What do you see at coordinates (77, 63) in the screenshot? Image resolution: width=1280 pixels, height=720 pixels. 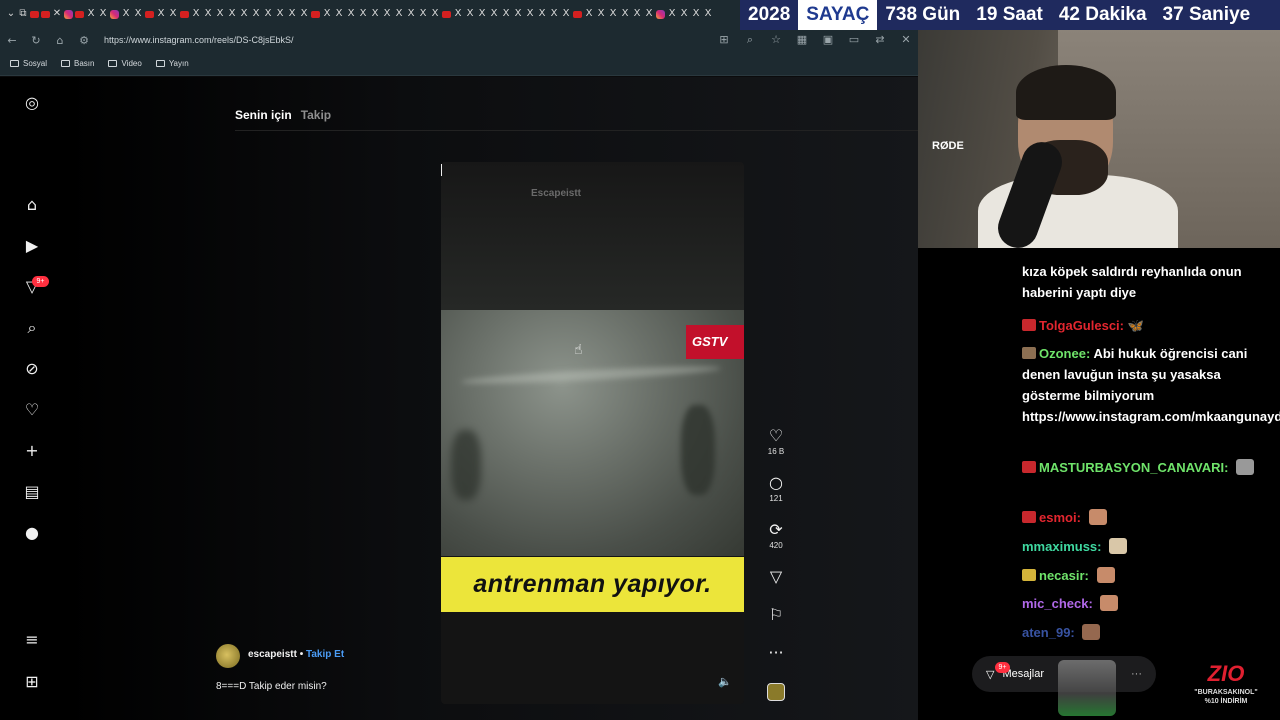 I see `bookmark-folder-basin: Basın` at bounding box center [77, 63].